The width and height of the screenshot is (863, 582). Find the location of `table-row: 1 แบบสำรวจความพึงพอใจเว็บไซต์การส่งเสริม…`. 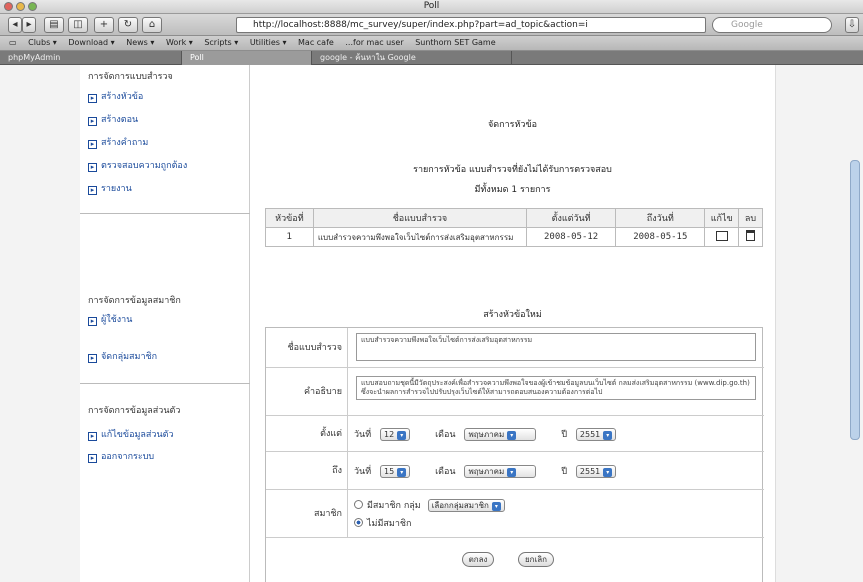

table-row: 1 แบบสำรวจความพึงพอใจเว็บไซต์การส่งเสริม… is located at coordinates (514, 237).